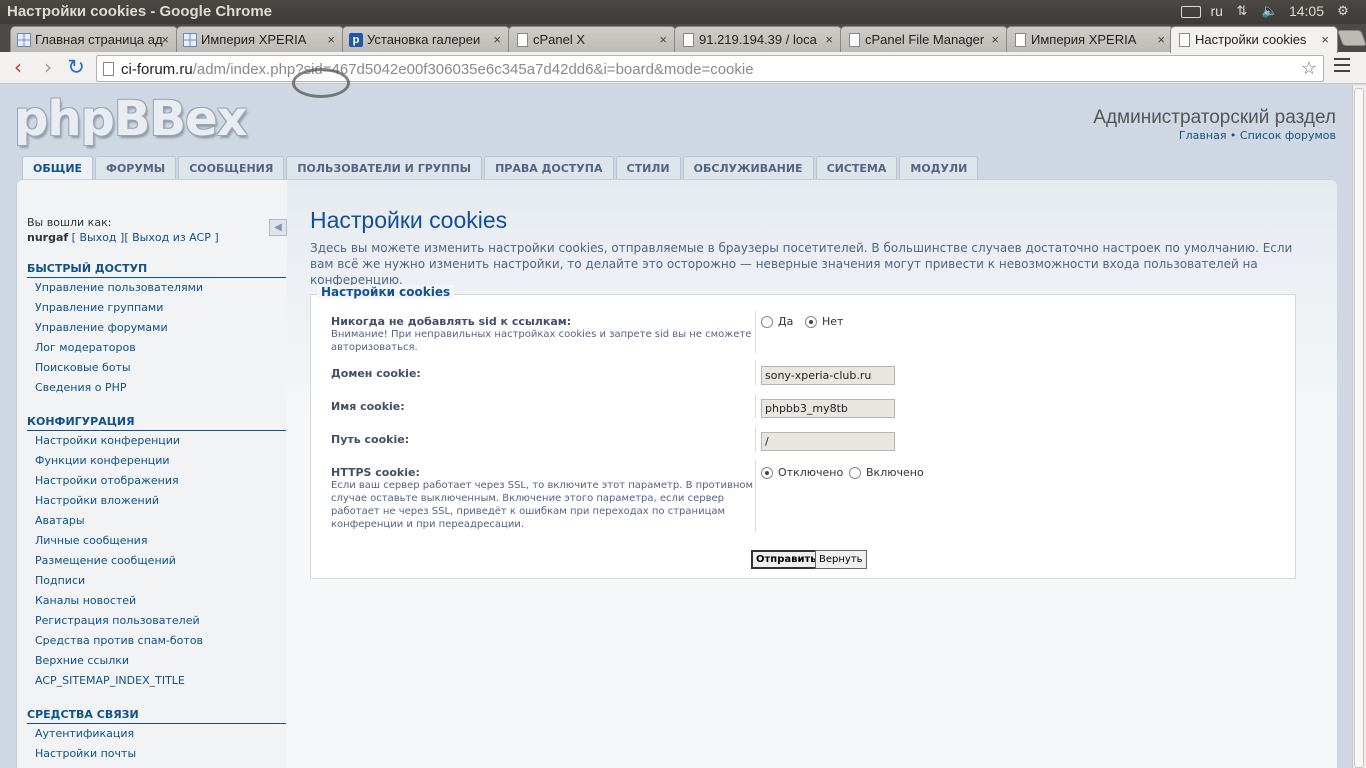 The height and width of the screenshot is (768, 1366). I want to click on menu-item: Лог модераторов, so click(119, 351).